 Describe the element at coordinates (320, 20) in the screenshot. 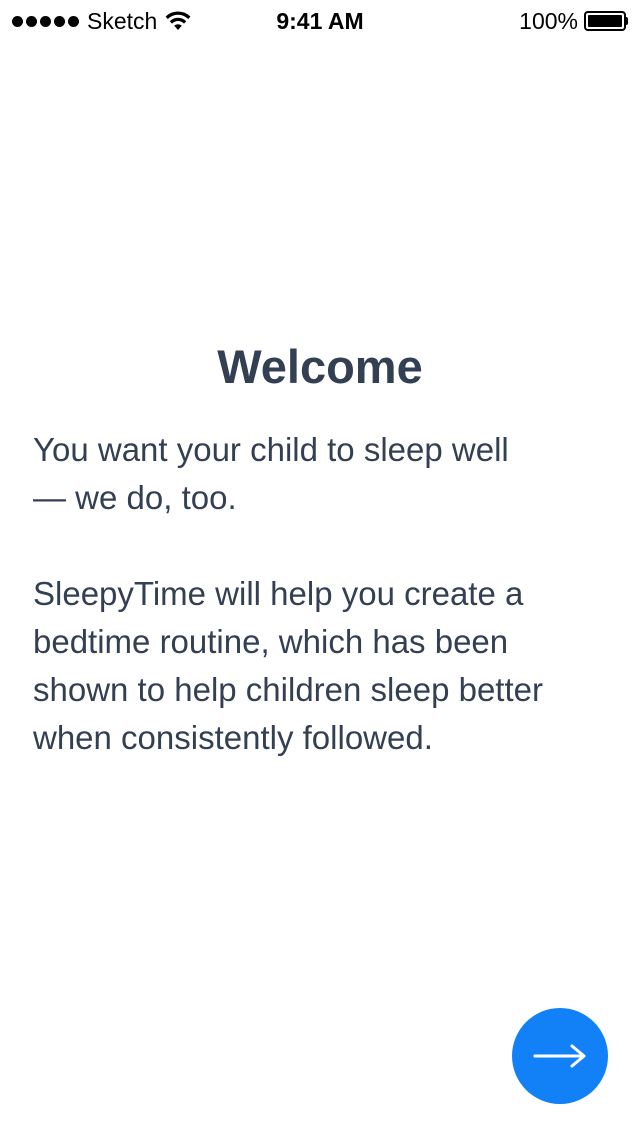

I see `status-bar: Sketch 9:41 AM 100%` at that location.